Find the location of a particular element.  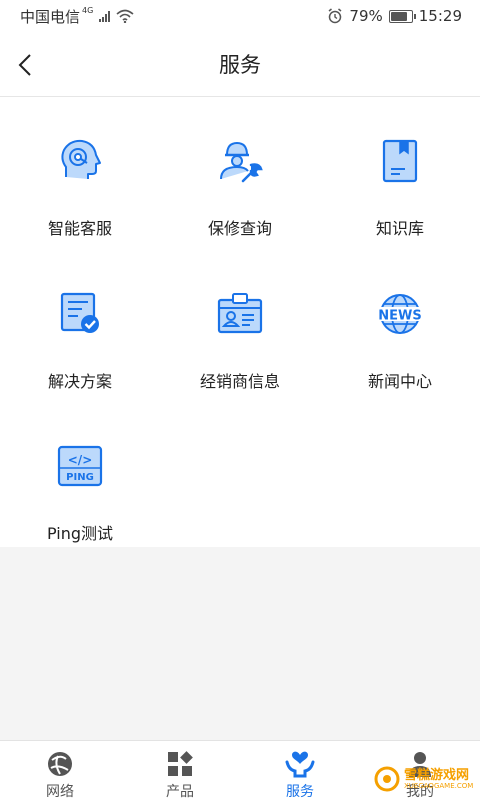

nav-label: 产品 is located at coordinates (180, 792).